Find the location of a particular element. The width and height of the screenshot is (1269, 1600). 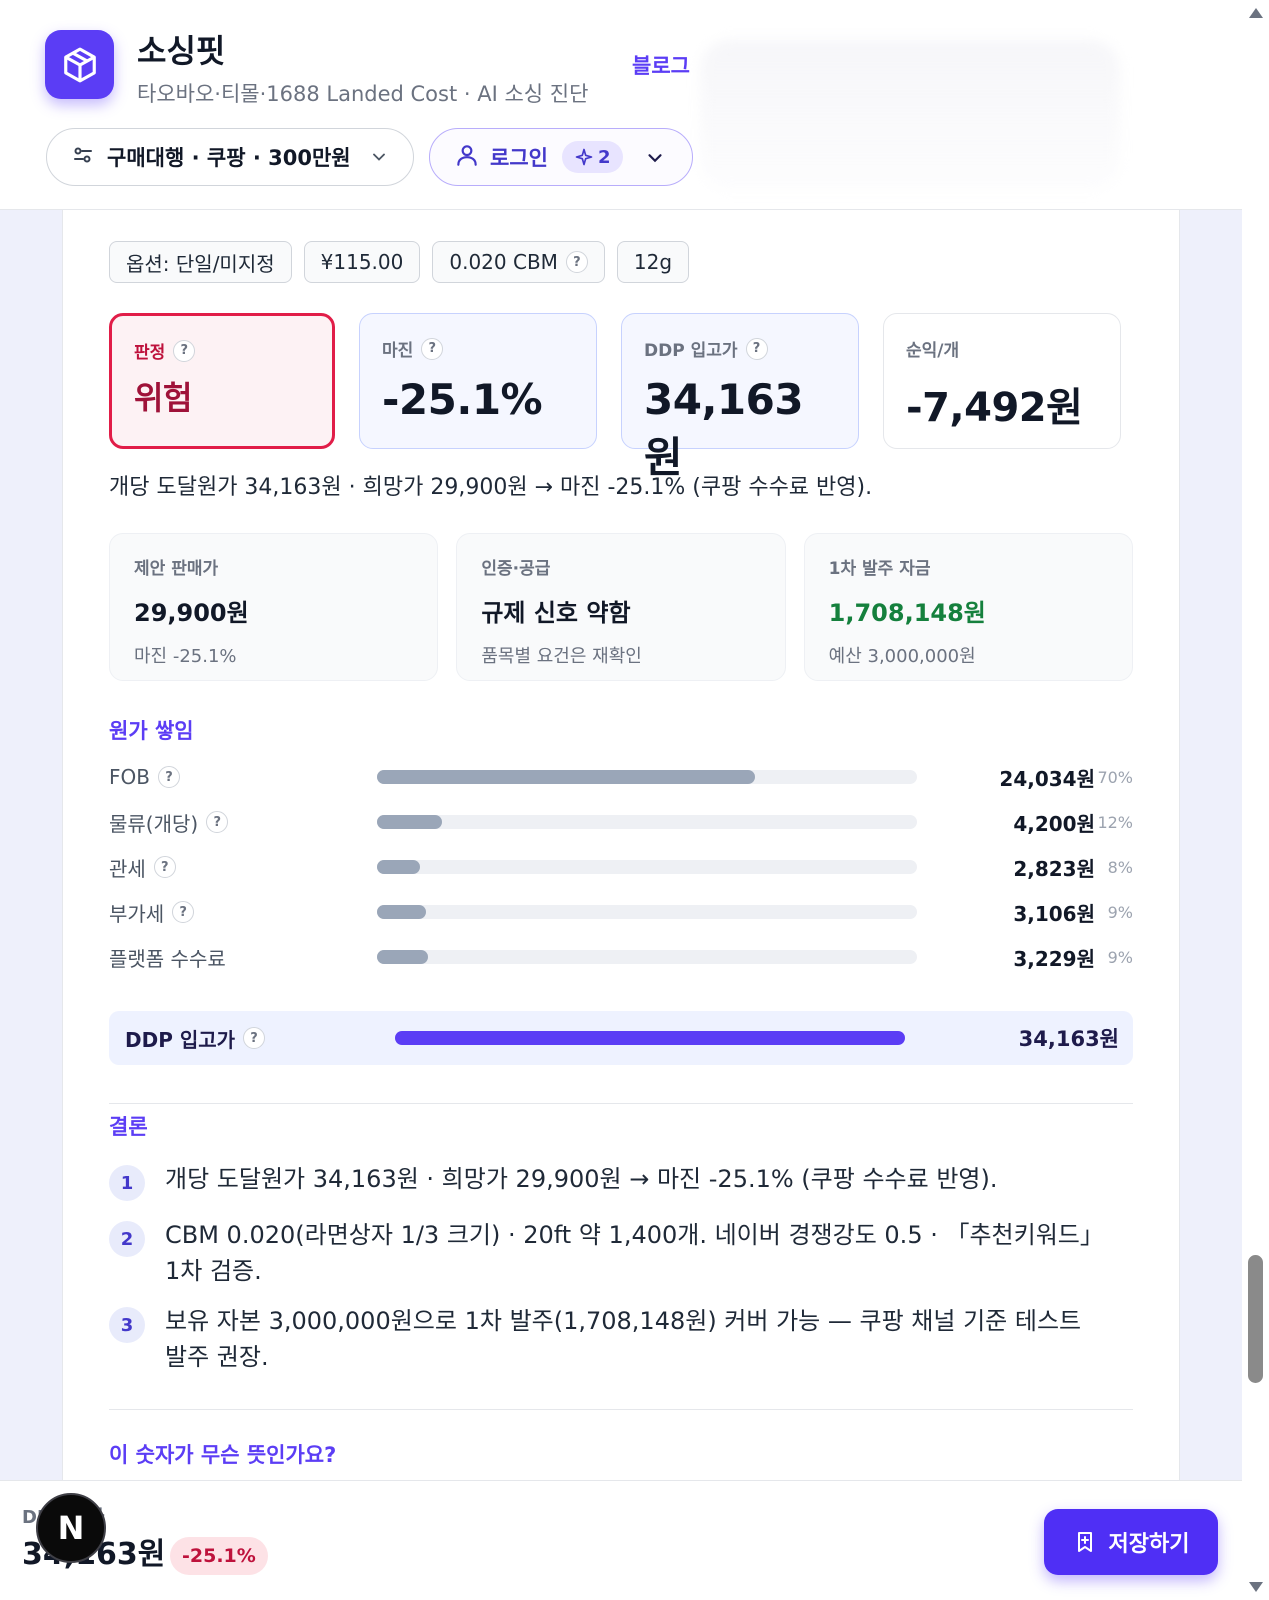

page-scrollbar is located at coordinates (1255, 800).